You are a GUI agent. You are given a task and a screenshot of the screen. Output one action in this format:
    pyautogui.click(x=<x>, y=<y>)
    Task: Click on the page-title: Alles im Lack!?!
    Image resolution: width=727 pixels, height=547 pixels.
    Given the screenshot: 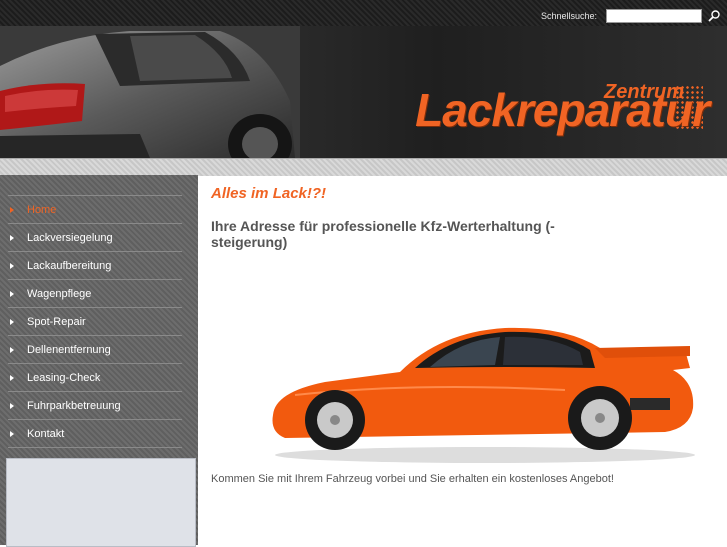 What is the action you would take?
    pyautogui.click(x=269, y=193)
    